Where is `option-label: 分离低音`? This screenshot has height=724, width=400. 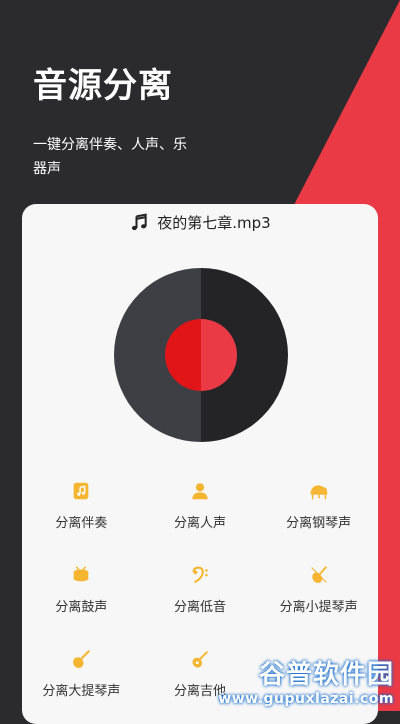
option-label: 分离低音 is located at coordinates (199, 607).